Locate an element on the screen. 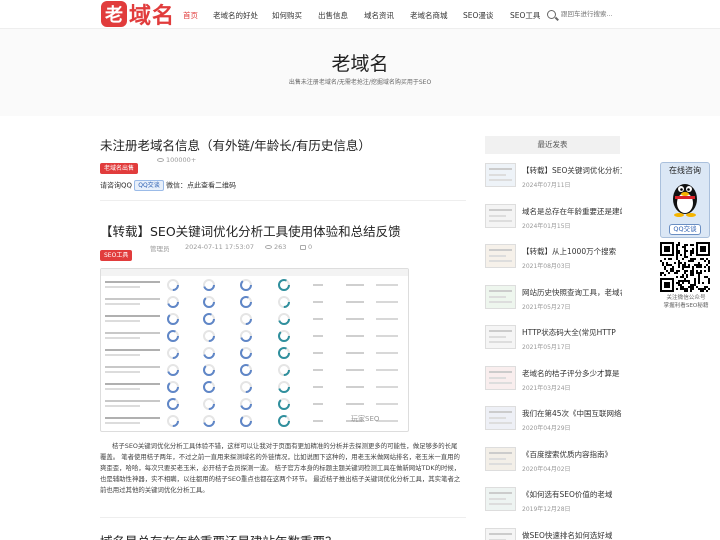  recent-post-item: 【转载】SEO关键词优化分析工具使用体验和总结反馈 2024年07月11日 is located at coordinates (553, 182).